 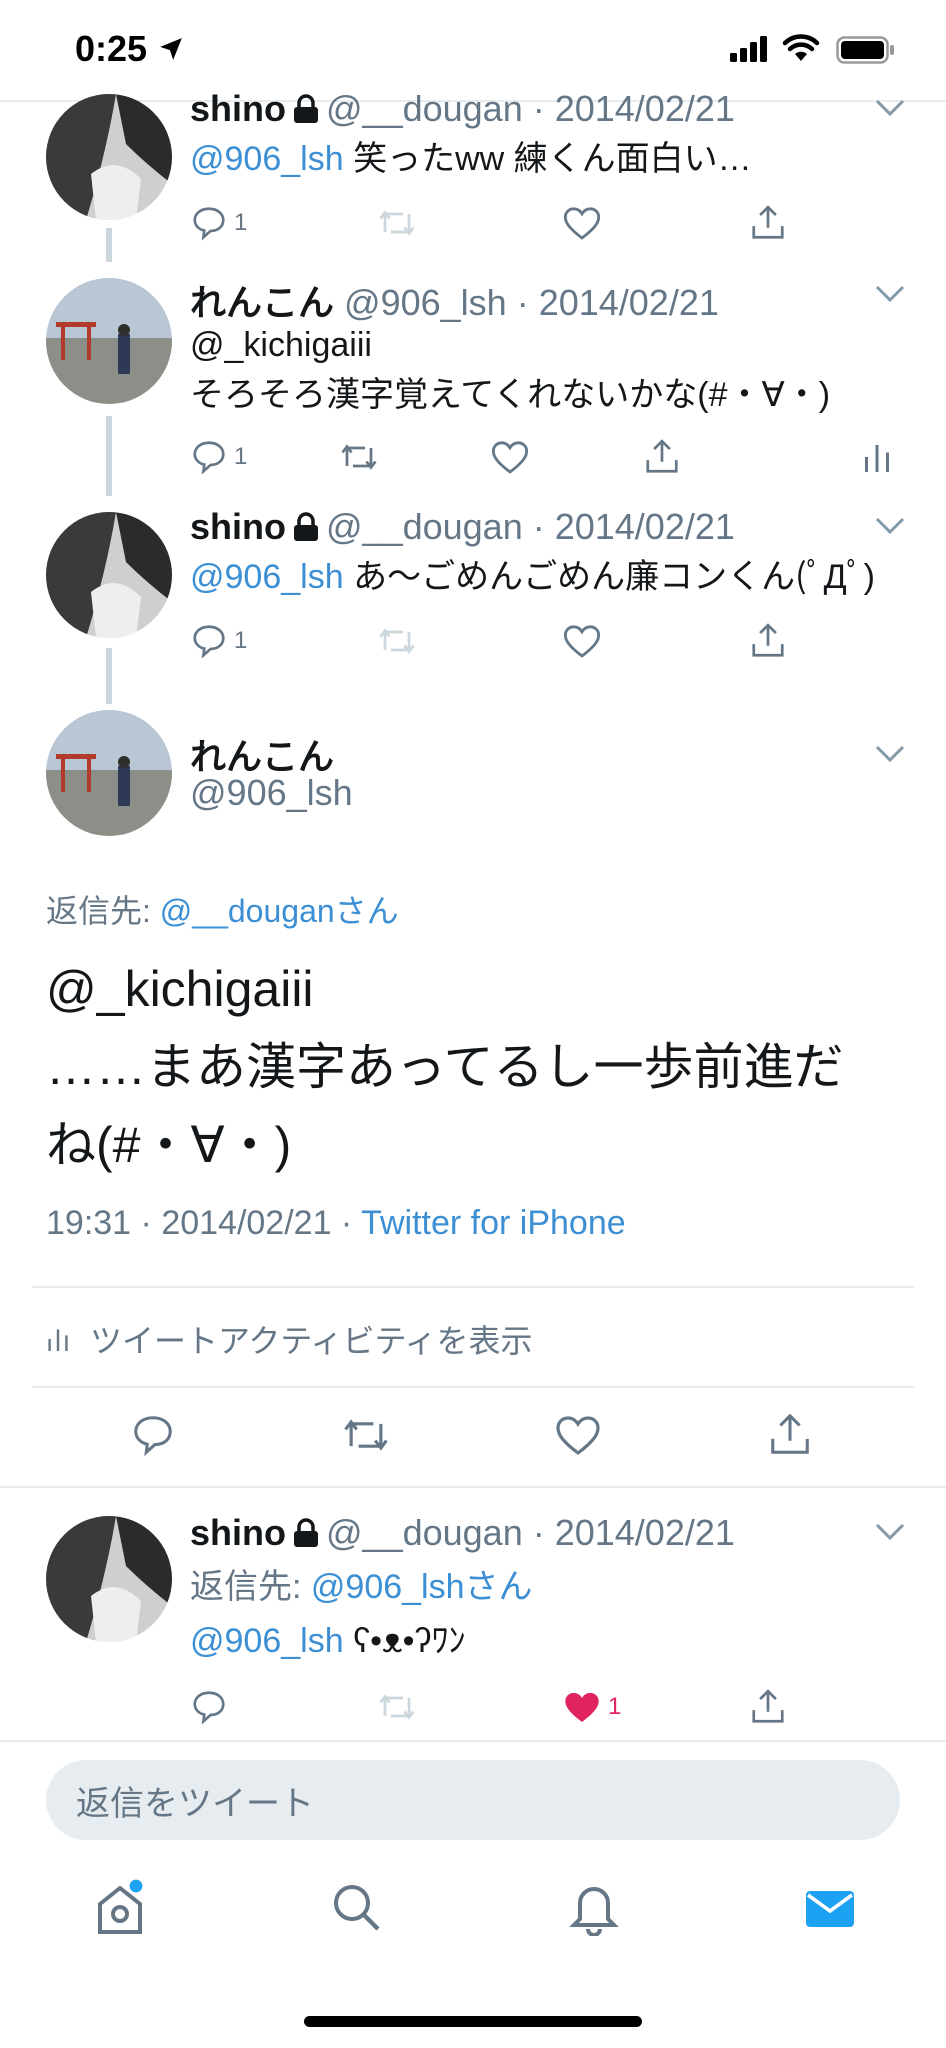 I want to click on battery-icon, so click(x=865, y=50).